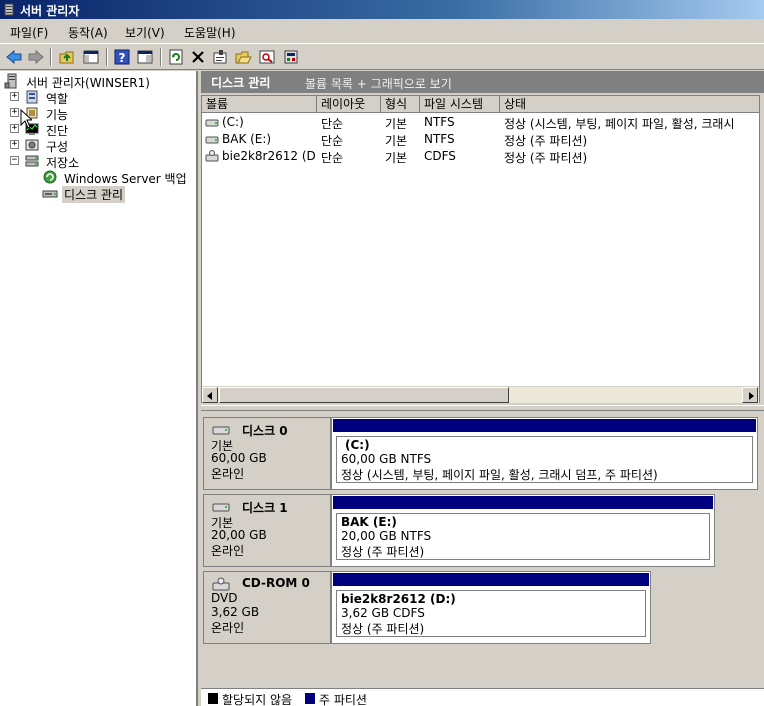 The width and height of the screenshot is (764, 706). I want to click on horizontal-scrollbar, so click(480, 394).